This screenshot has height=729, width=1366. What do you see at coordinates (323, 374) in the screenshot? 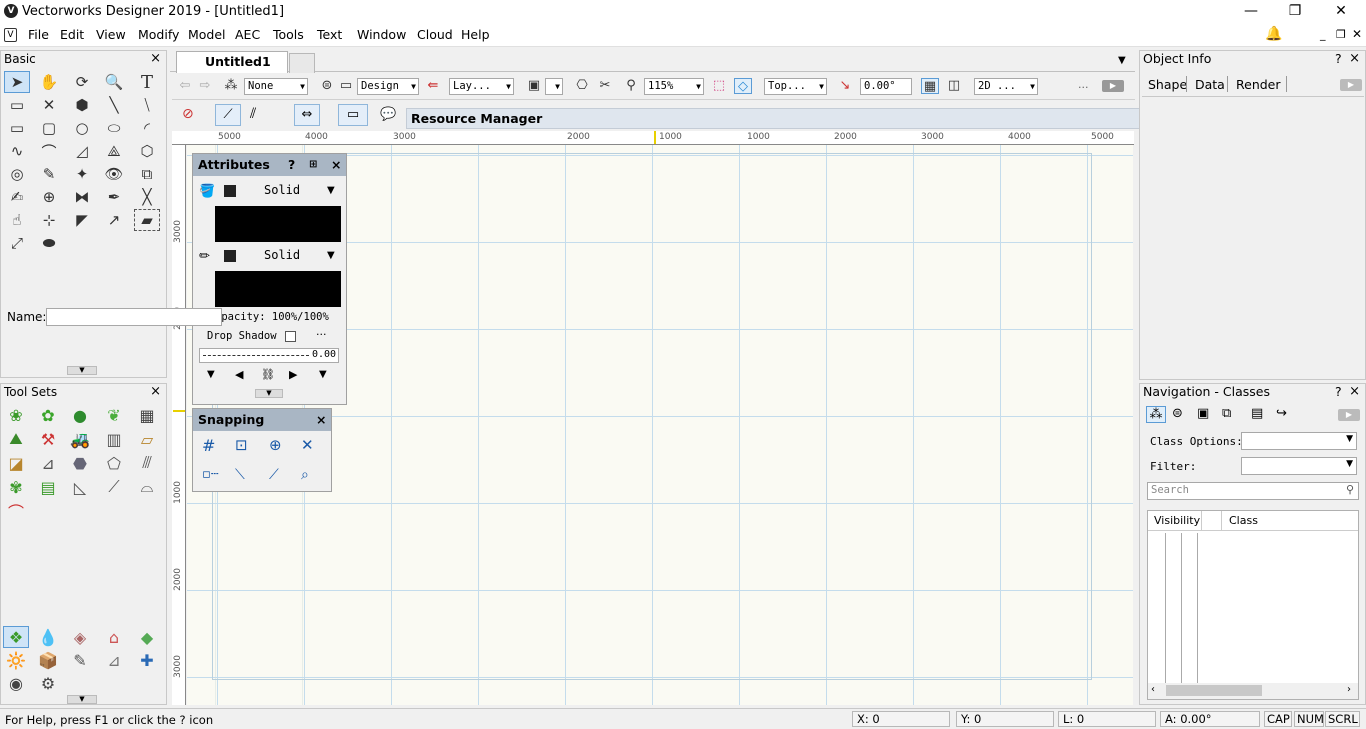
I see `end-marker-dropdown-icon: ▼` at bounding box center [323, 374].